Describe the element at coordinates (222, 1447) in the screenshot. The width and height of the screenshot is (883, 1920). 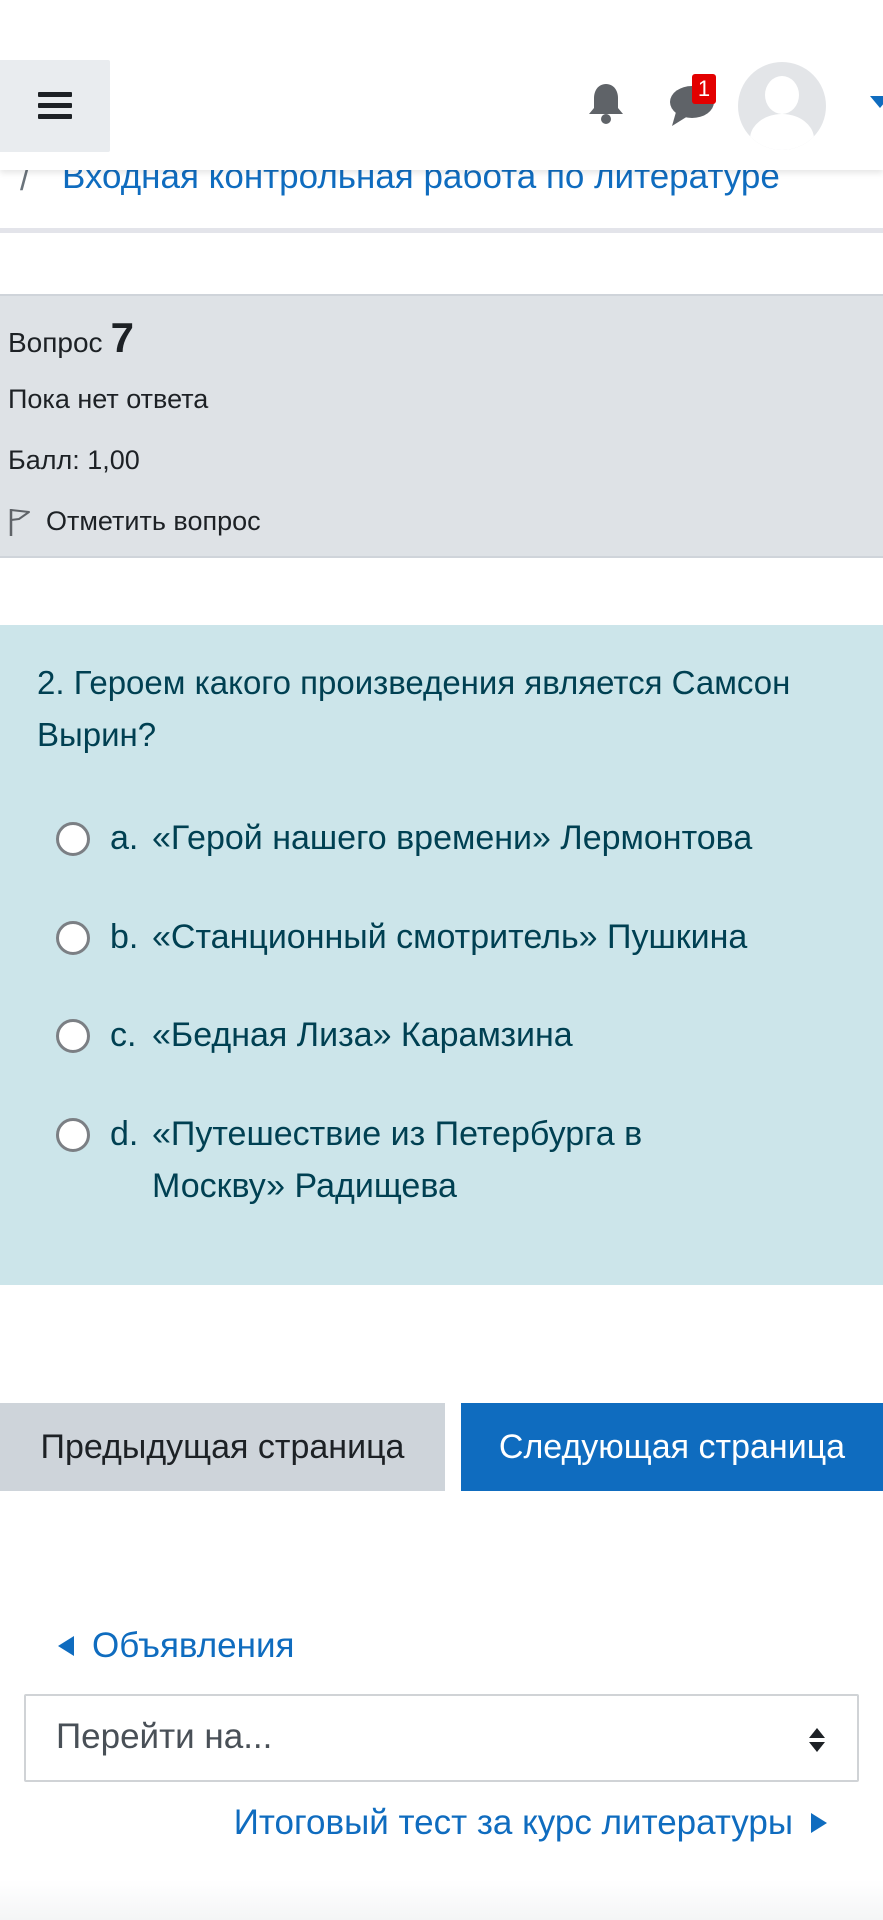
I see `previous-page-button: Предыдущая страница` at that location.